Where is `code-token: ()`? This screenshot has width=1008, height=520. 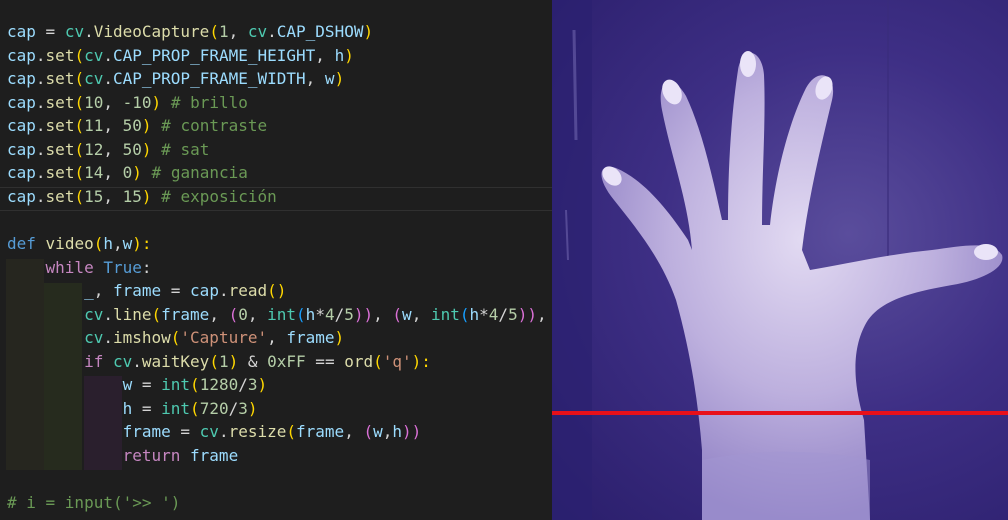 code-token: () is located at coordinates (277, 291).